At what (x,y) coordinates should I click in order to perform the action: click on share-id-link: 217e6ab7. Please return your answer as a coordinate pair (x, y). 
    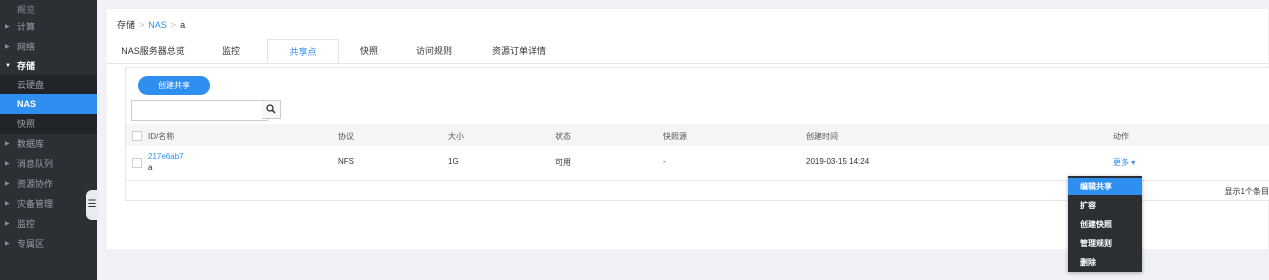
    Looking at the image, I should click on (166, 156).